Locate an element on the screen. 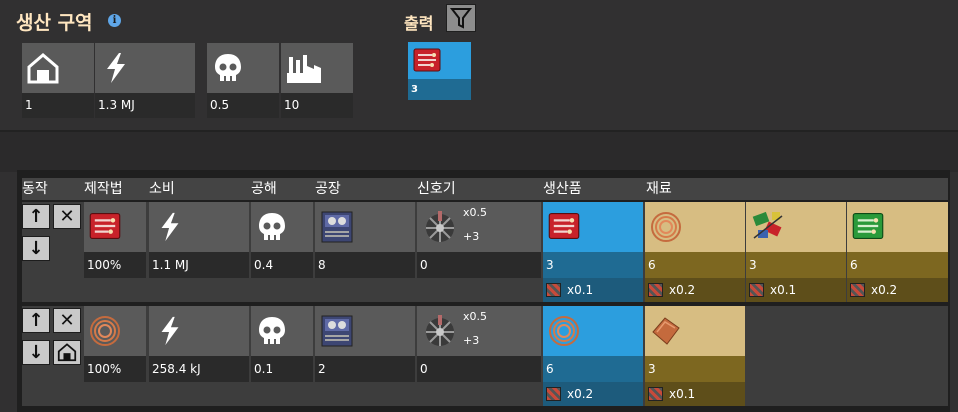 The image size is (958, 412). table-header: 동작 제작법 소비 공해 공장 신호기 생산품 재료 is located at coordinates (485, 189).